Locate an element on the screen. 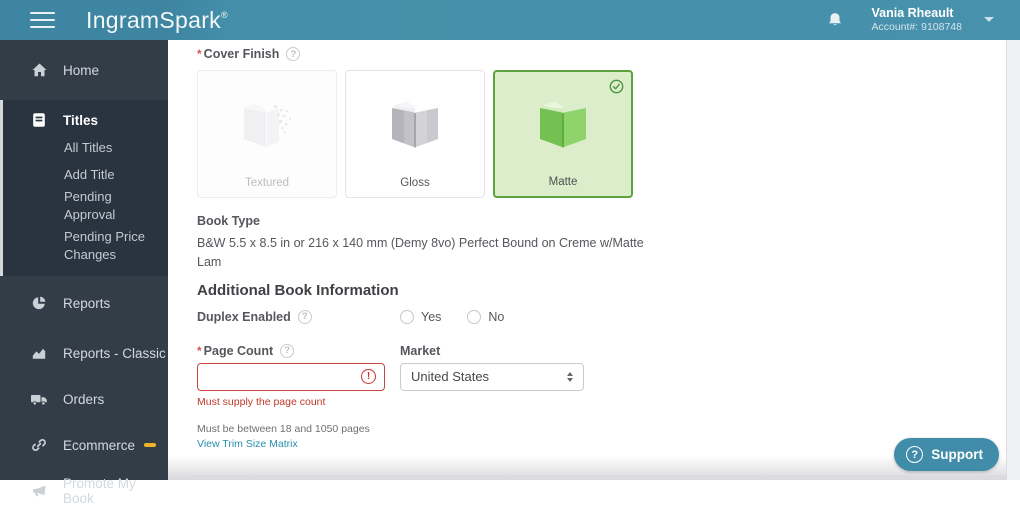 The image size is (1020, 514). support-button: ? Support is located at coordinates (946, 454).